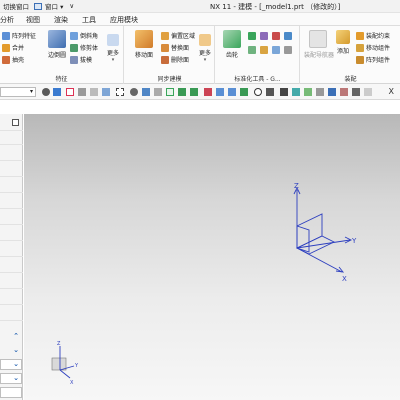  What do you see at coordinates (76, 366) in the screenshot?
I see `triad-y-label: Y` at bounding box center [76, 366].